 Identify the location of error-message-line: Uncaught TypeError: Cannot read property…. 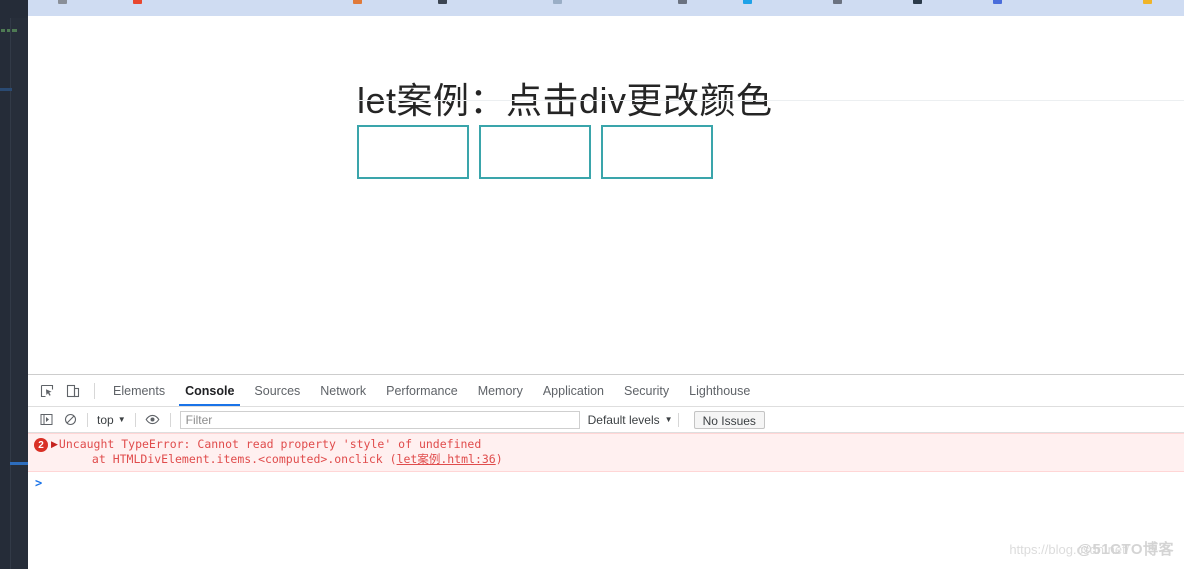
(270, 444).